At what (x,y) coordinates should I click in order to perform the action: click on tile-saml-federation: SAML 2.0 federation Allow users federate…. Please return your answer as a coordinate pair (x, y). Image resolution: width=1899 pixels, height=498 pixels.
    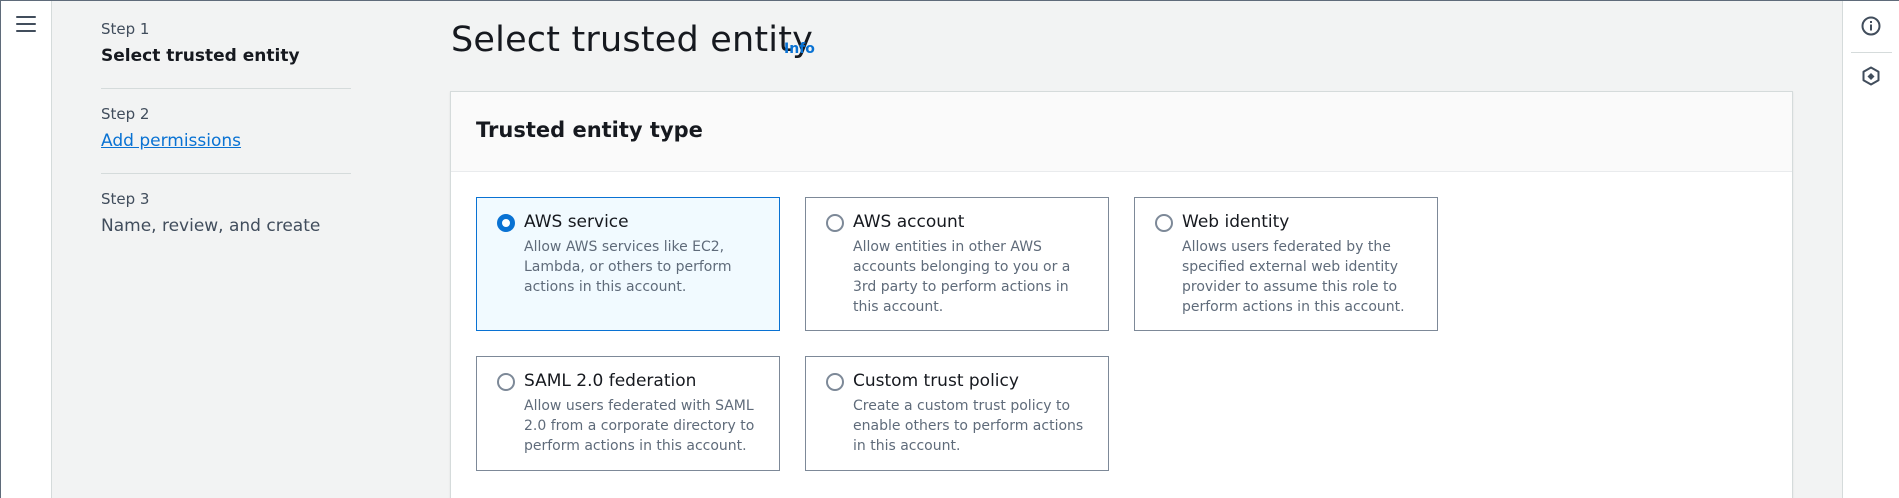
    Looking at the image, I should click on (628, 413).